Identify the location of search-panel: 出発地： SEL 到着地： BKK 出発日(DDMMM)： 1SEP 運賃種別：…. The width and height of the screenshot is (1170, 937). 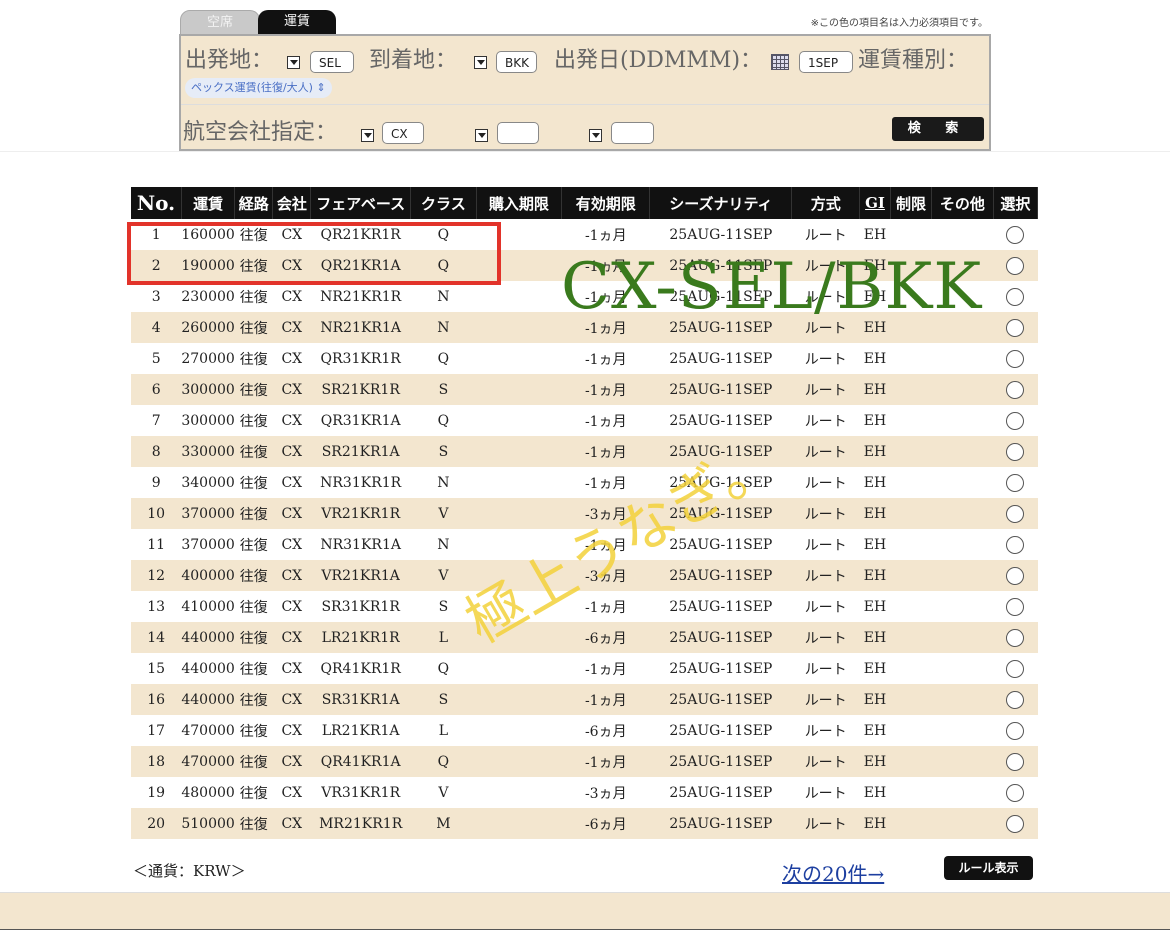
(585, 92).